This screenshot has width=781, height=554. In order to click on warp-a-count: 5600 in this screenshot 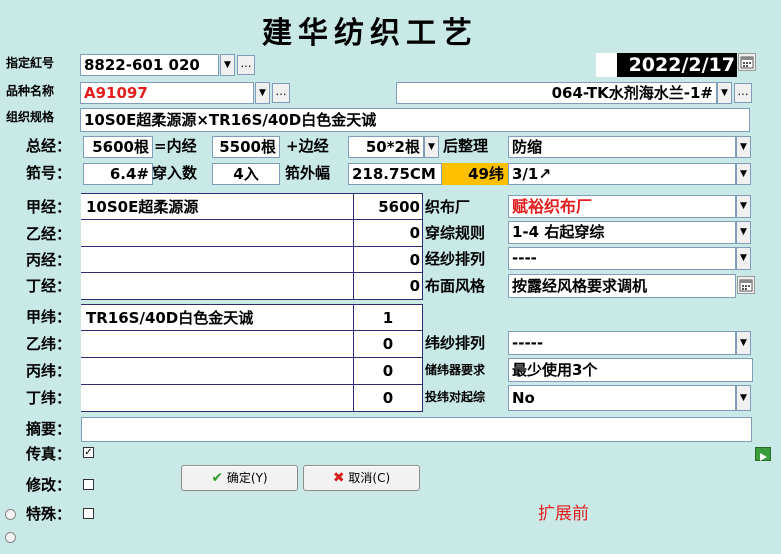, I will do `click(388, 207)`.